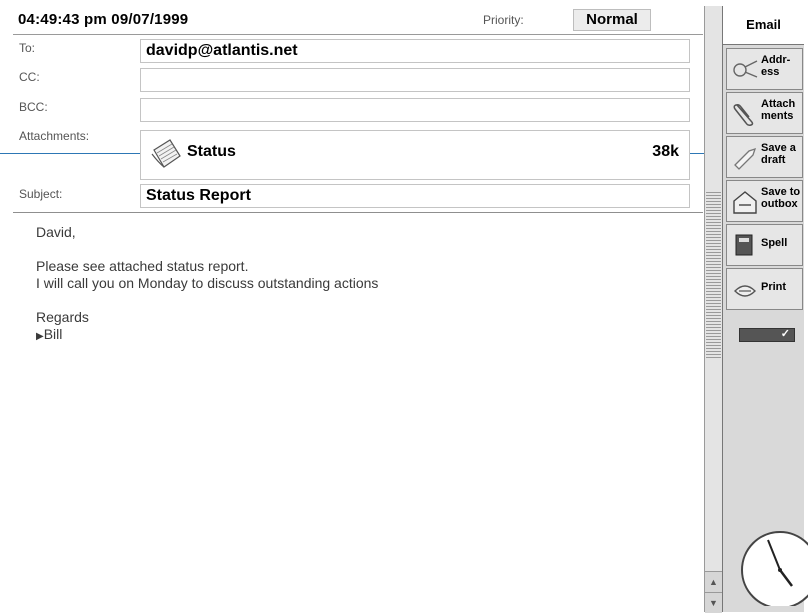 This screenshot has width=809, height=613. I want to click on spell-button-label: Spell, so click(774, 243).